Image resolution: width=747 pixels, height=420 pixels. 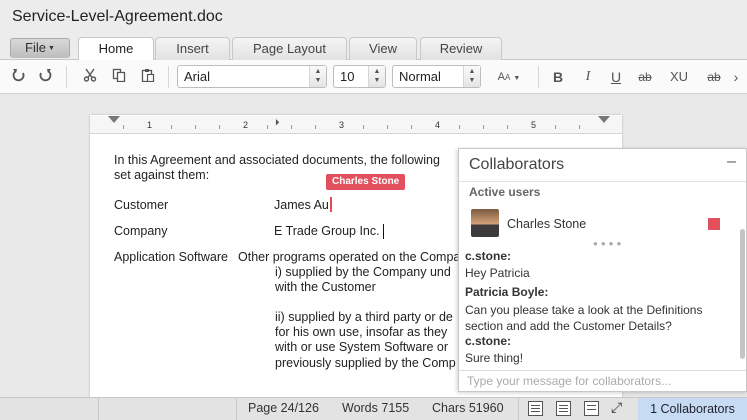 I want to click on strikethrough-icon: ab, so click(x=645, y=77).